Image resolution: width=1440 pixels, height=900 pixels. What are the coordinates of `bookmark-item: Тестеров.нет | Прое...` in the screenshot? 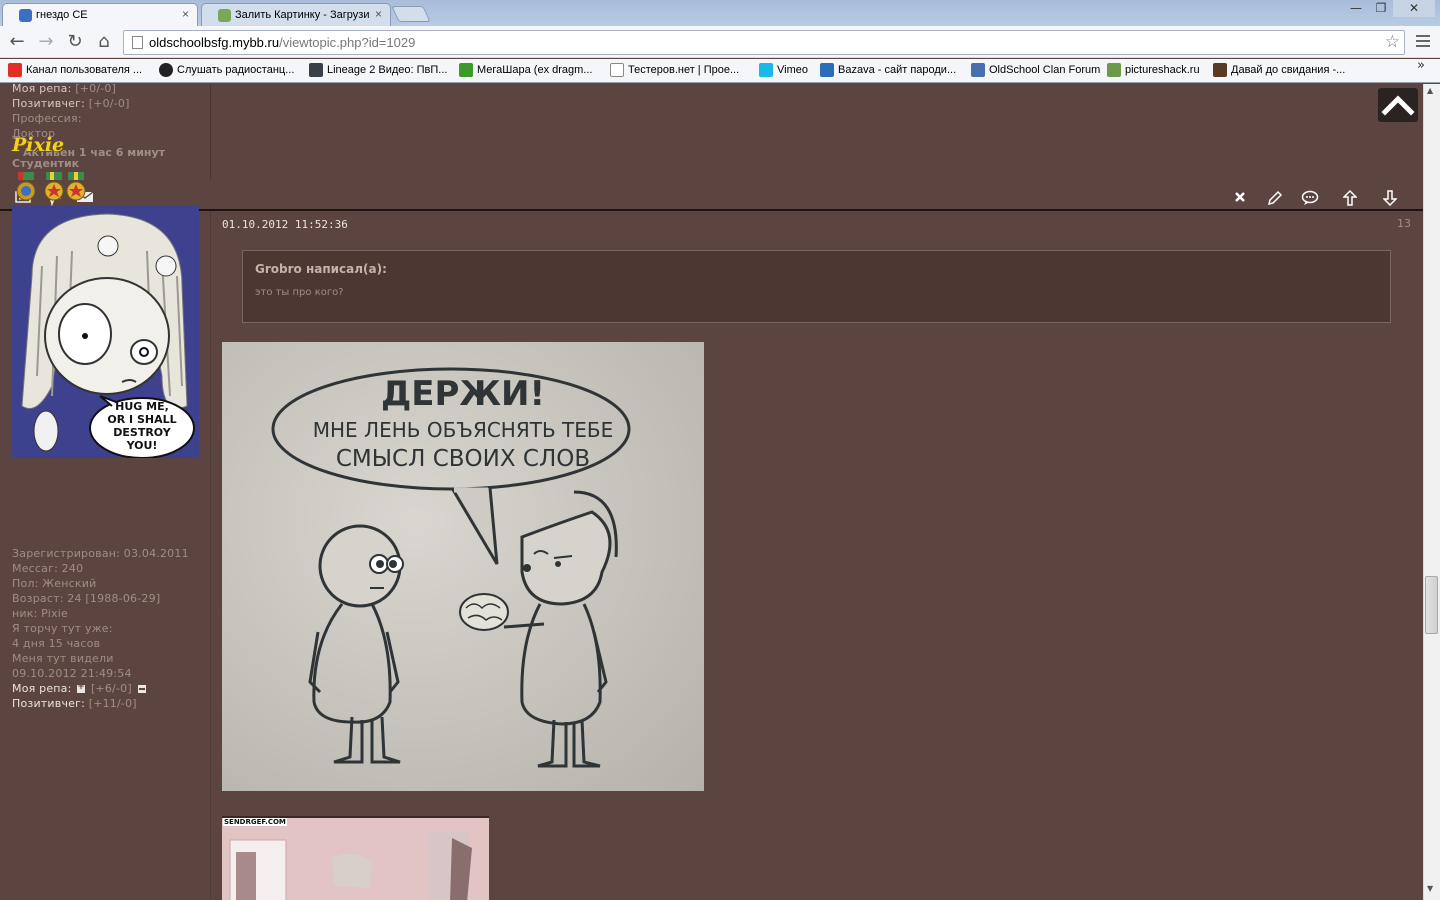 It's located at (674, 71).